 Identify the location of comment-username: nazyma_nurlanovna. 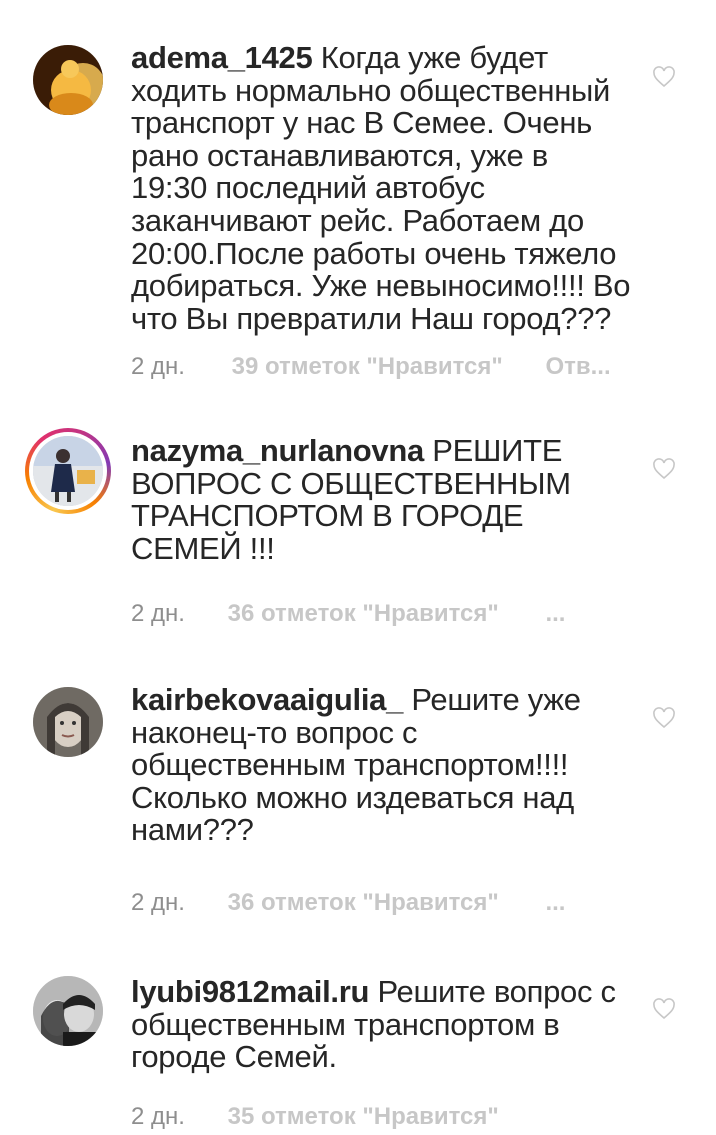
(277, 450).